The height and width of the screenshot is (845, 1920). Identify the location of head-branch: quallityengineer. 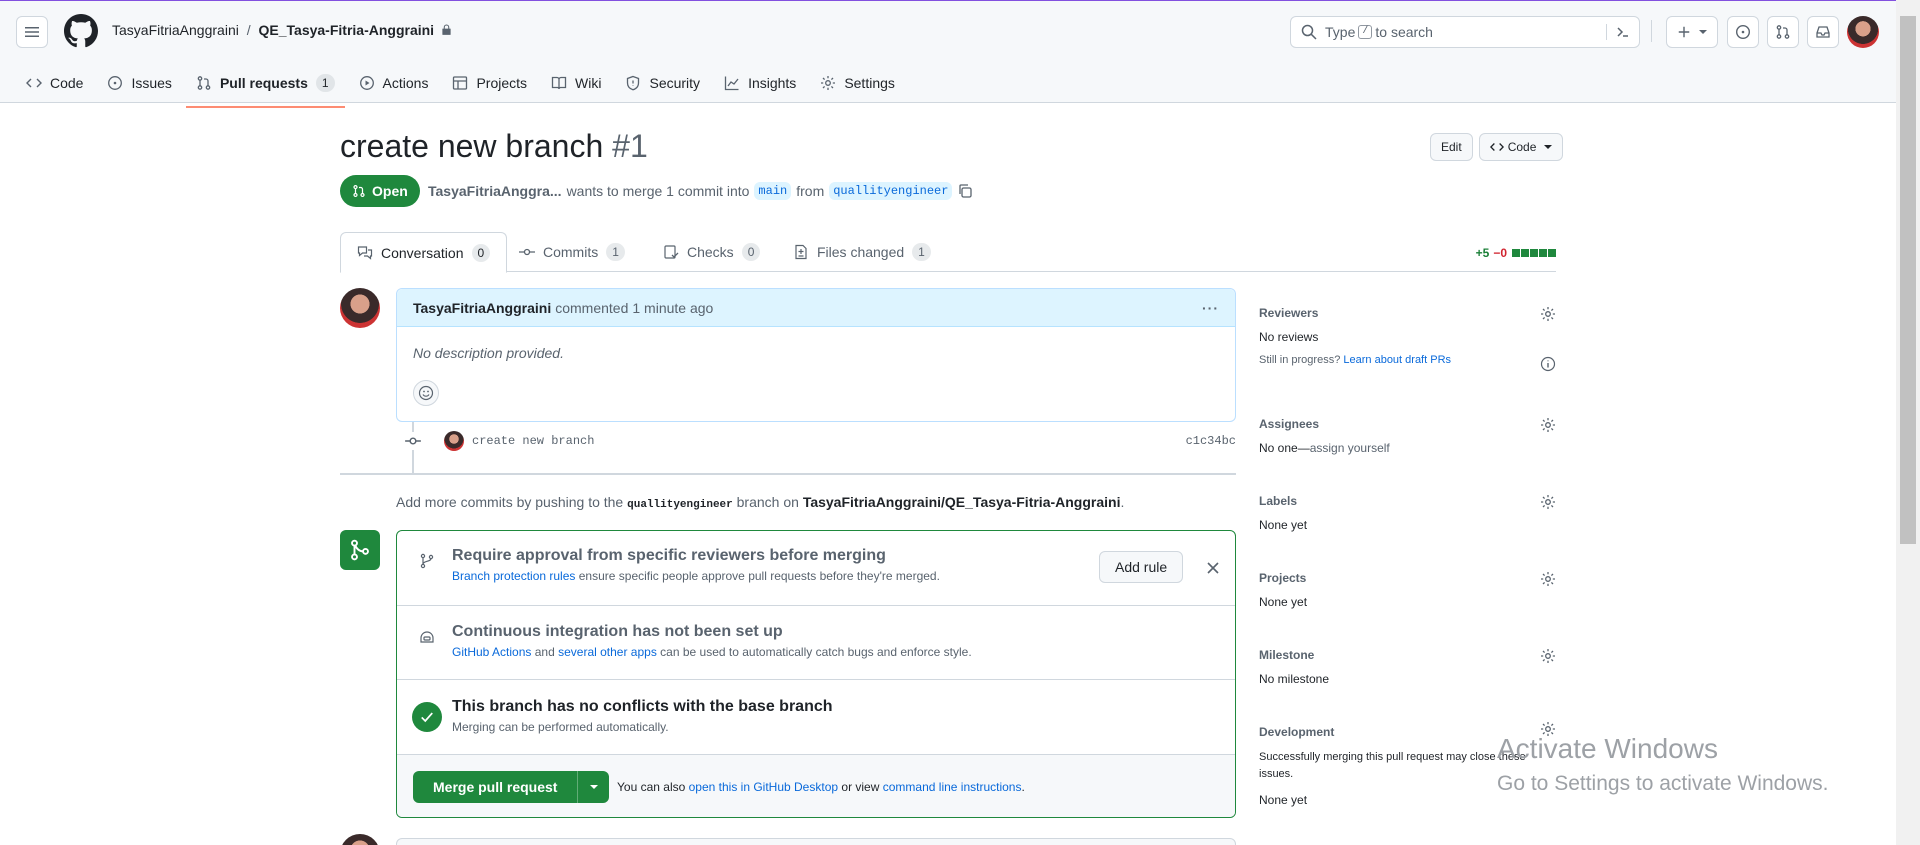
(891, 191).